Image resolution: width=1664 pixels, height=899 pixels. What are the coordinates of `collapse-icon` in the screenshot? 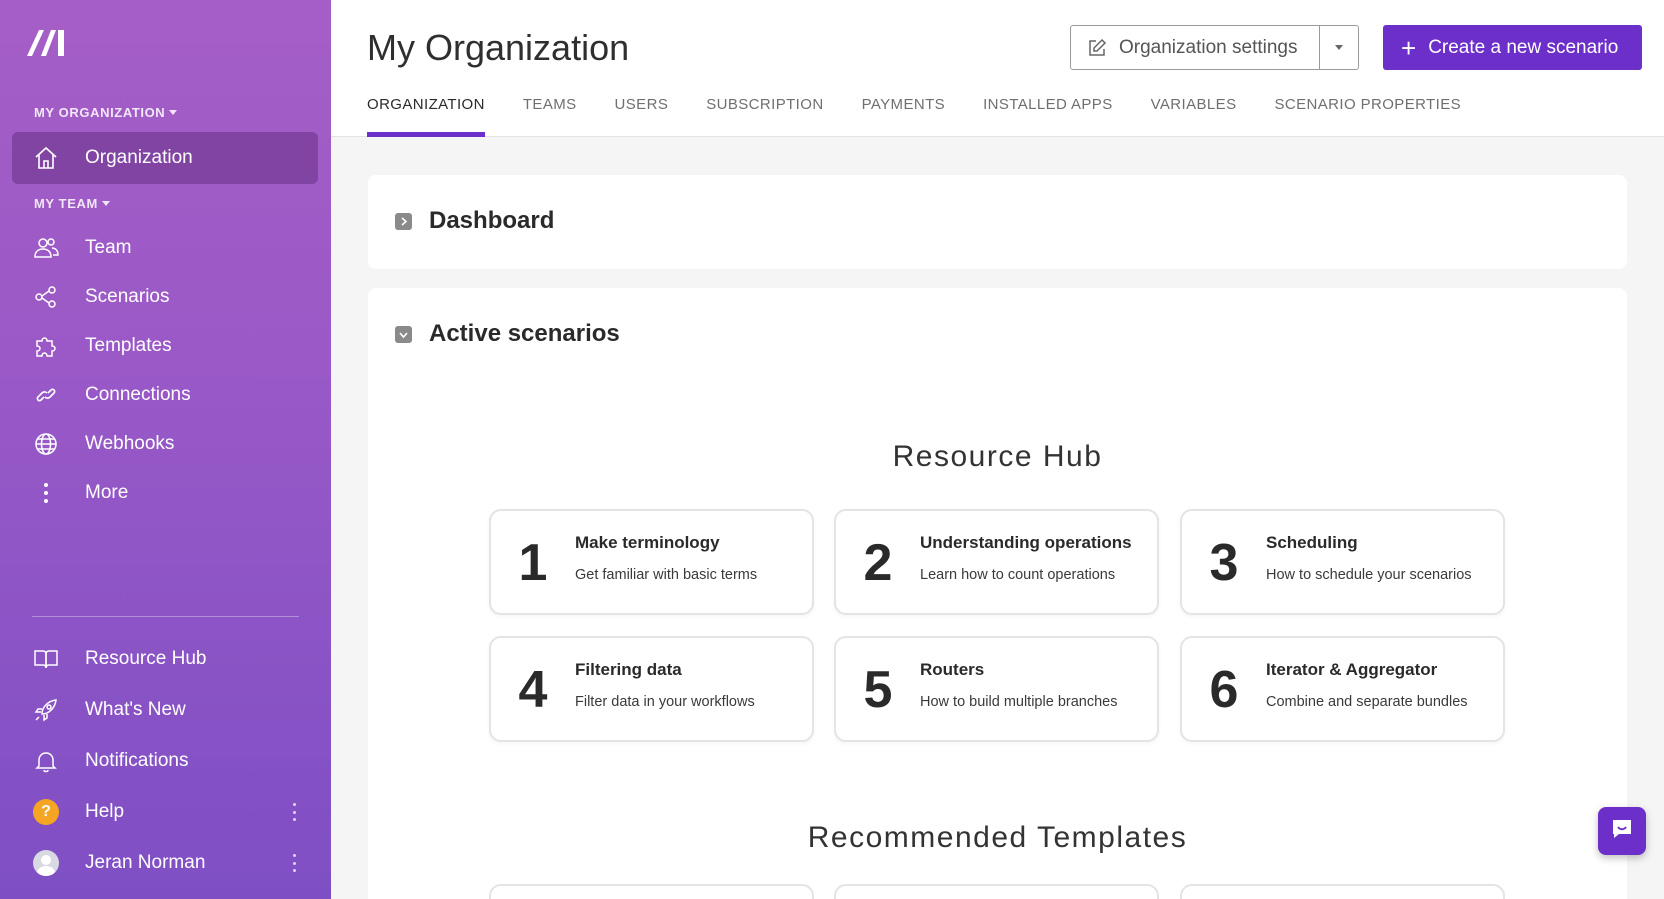 It's located at (403, 334).